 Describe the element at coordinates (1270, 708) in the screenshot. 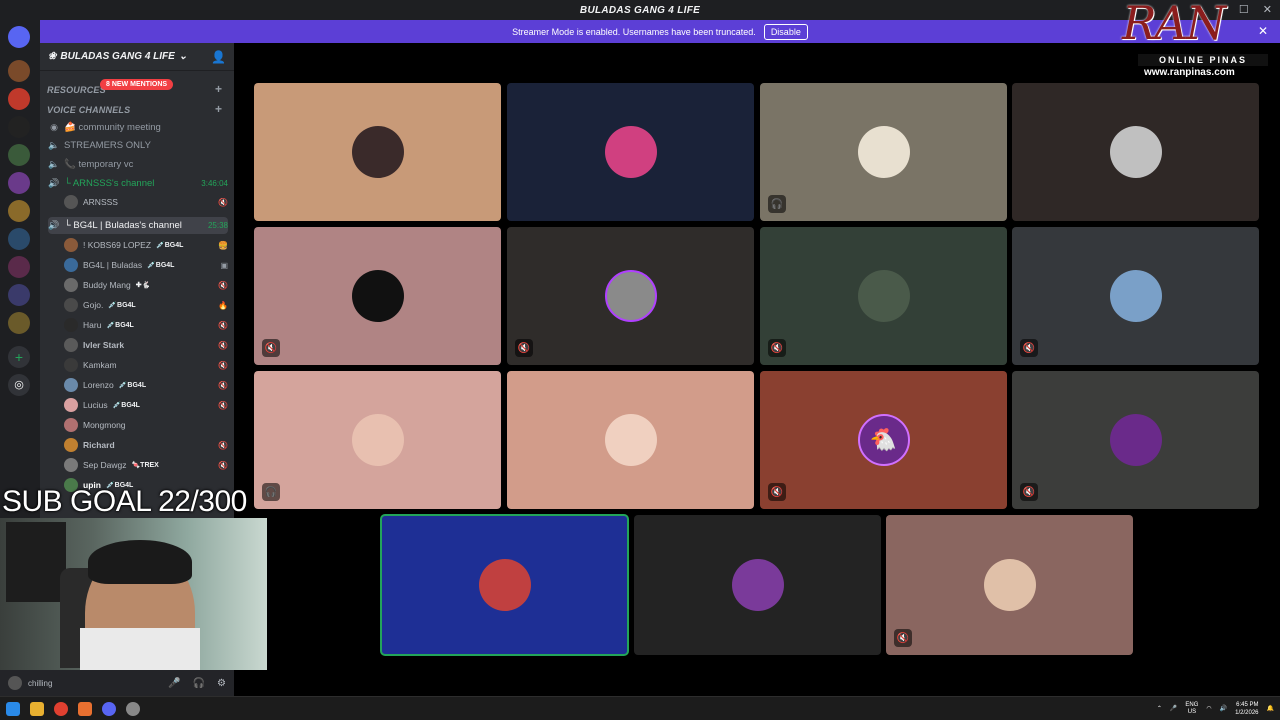

I see `notification-icon: 🔔` at that location.